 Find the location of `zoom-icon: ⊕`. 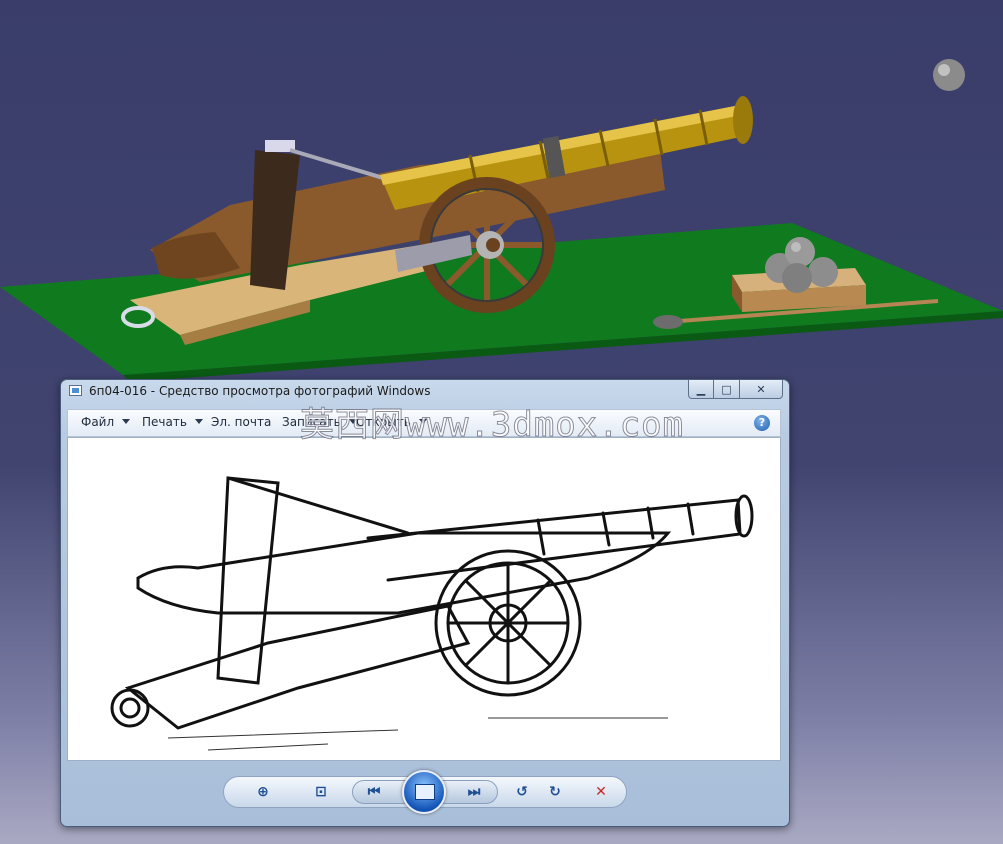

zoom-icon: ⊕ is located at coordinates (263, 792).